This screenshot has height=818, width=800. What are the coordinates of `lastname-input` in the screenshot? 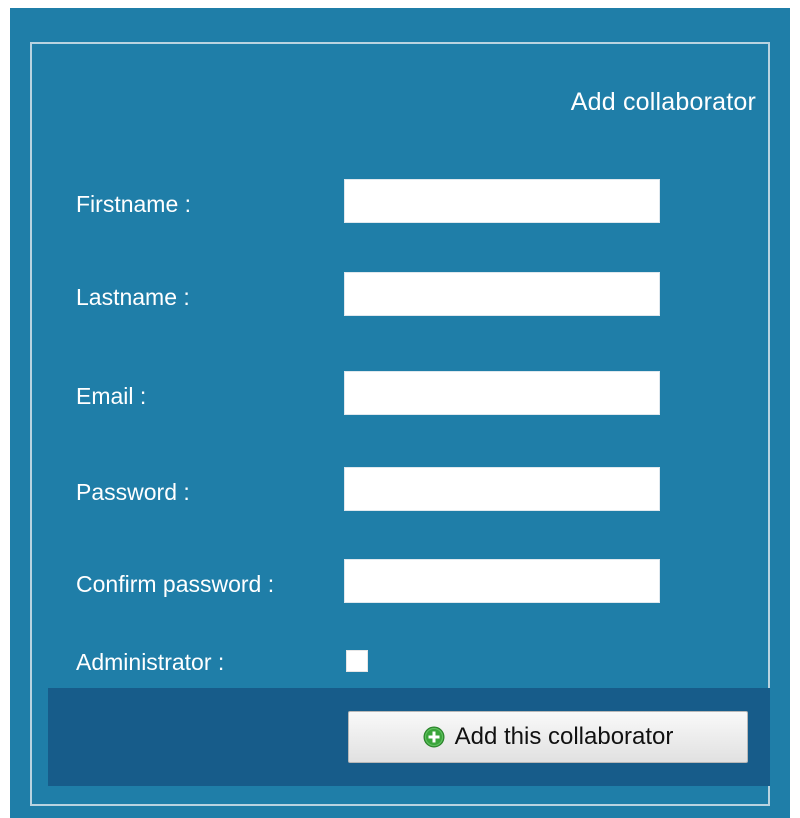 It's located at (502, 294).